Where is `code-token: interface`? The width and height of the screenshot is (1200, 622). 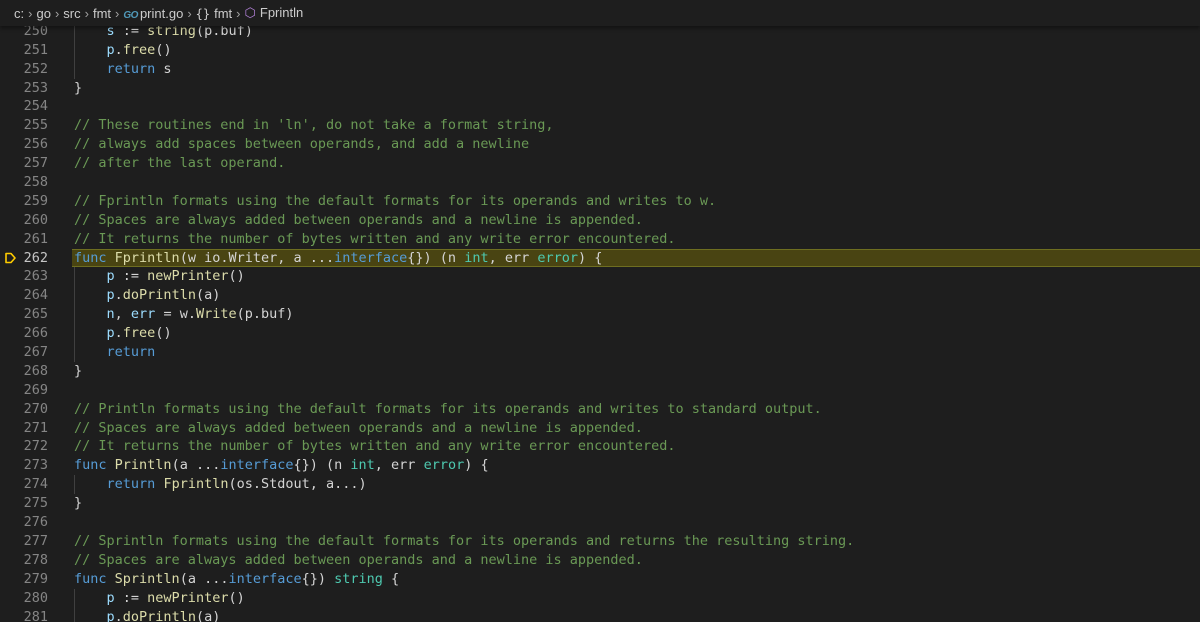
code-token: interface is located at coordinates (265, 578).